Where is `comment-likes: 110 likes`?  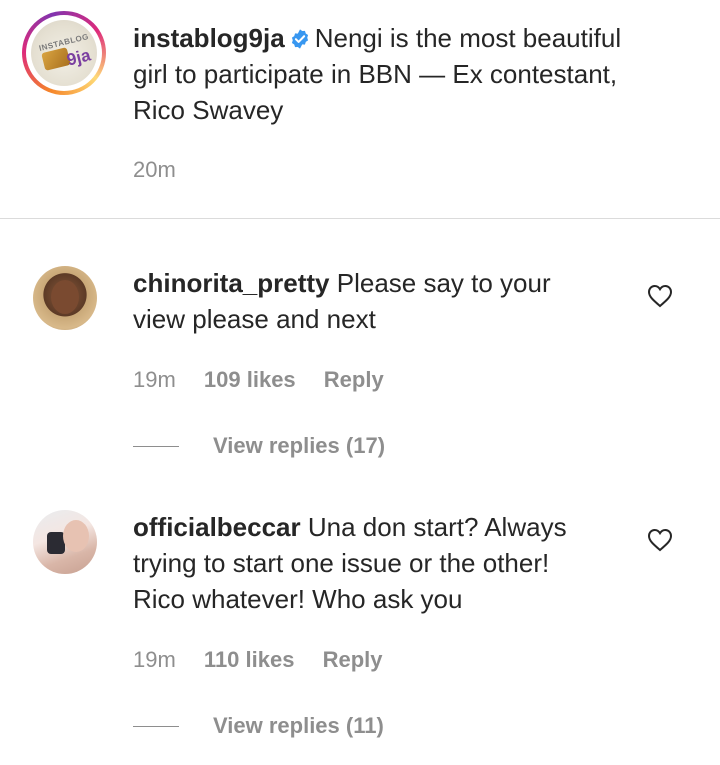
comment-likes: 110 likes is located at coordinates (249, 660).